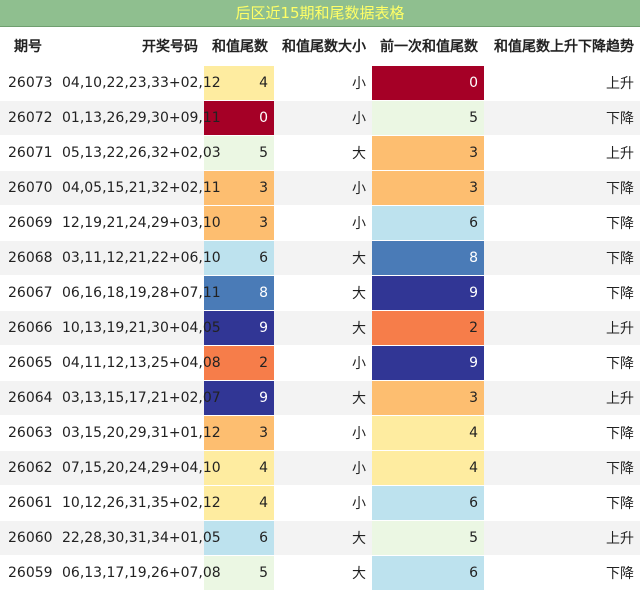  What do you see at coordinates (130, 258) in the screenshot?
I see `numbers-cell: 03,11,12,21,22+06,10` at bounding box center [130, 258].